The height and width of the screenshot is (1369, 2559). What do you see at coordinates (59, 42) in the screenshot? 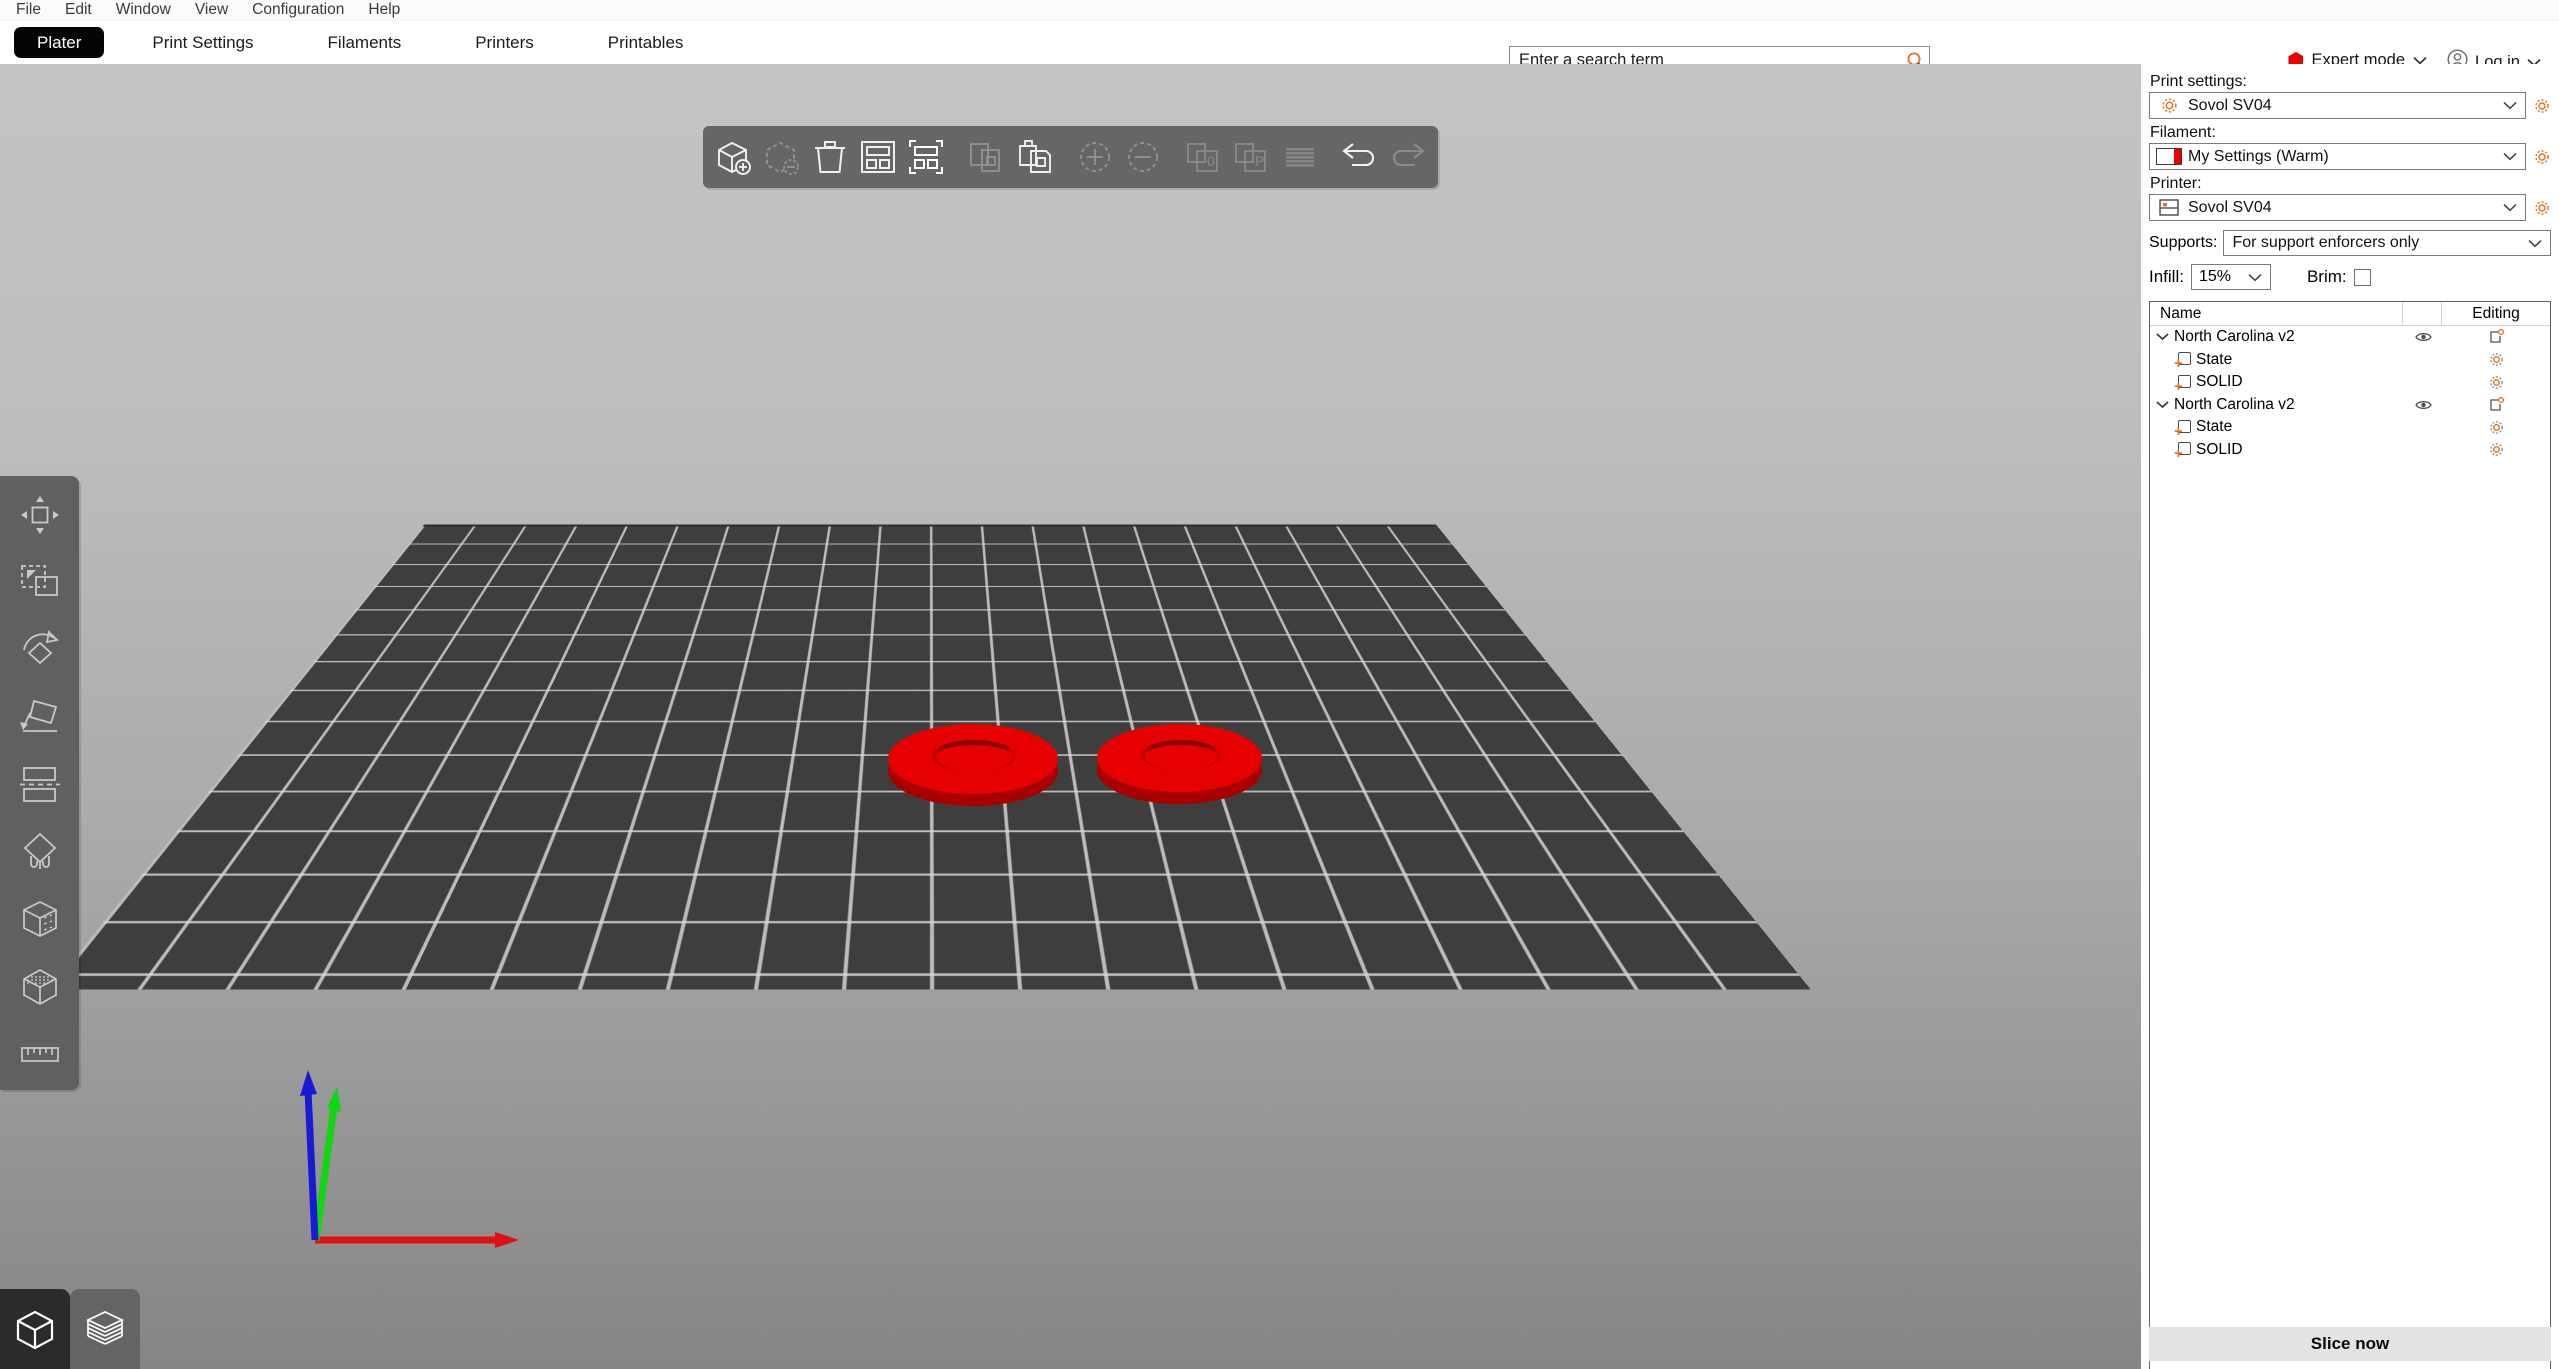
I see `tab-plater: Plater` at bounding box center [59, 42].